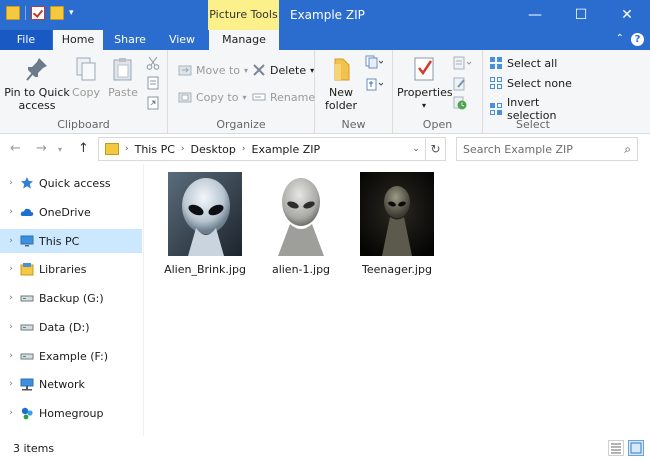  I want to click on large-icons-view-icon, so click(636, 448).